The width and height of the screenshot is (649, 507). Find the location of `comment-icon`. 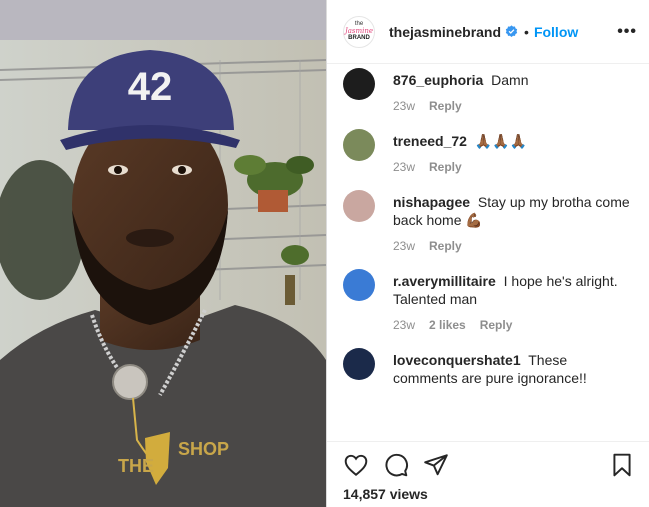

comment-icon is located at coordinates (396, 465).